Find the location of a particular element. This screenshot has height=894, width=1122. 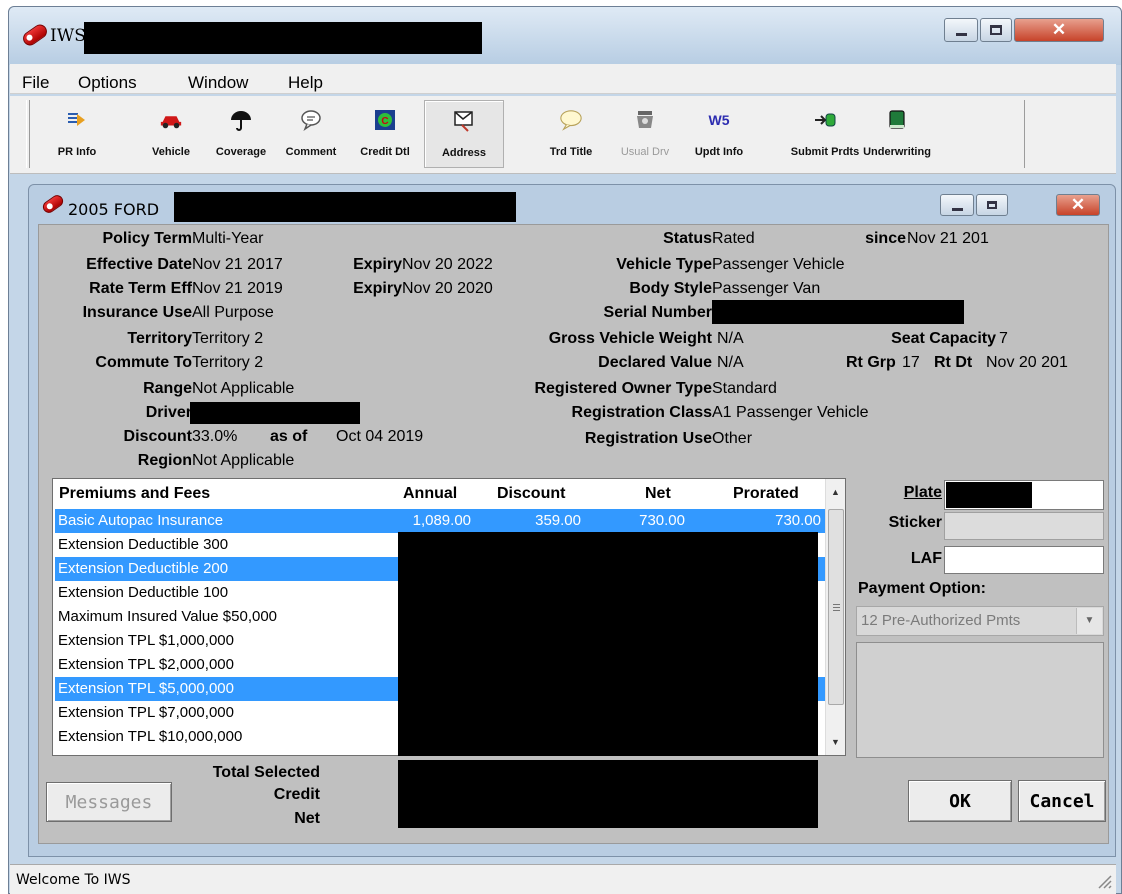

cancel-button: Cancel is located at coordinates (1062, 801).